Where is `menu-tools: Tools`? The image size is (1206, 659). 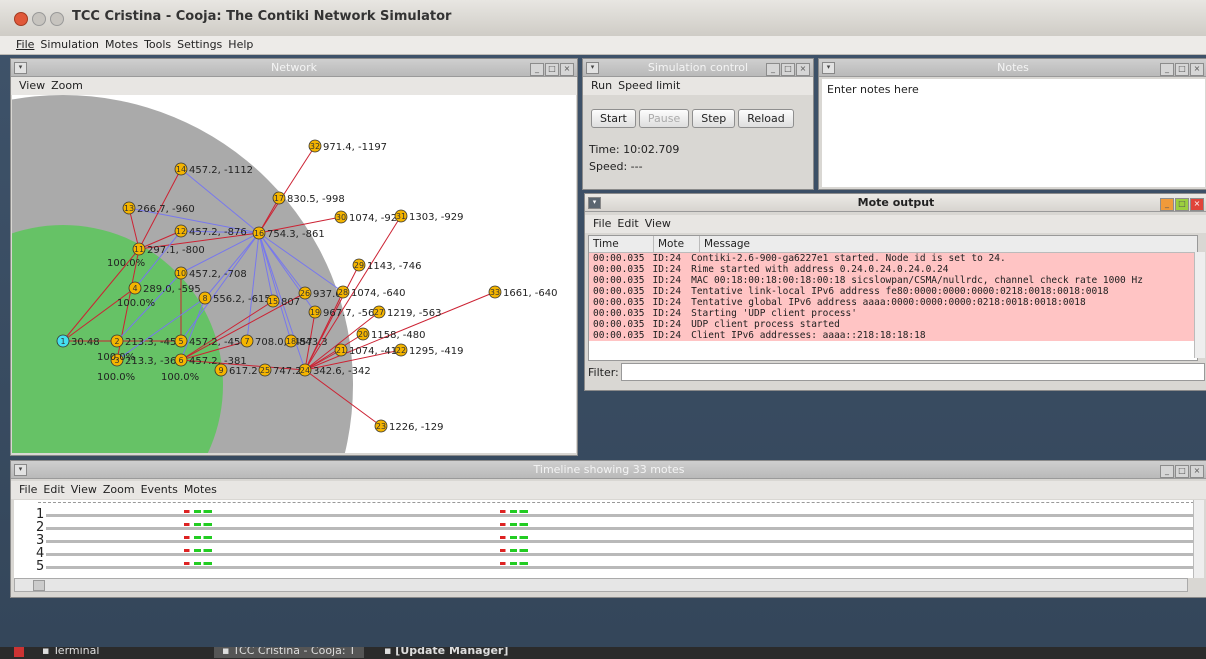
menu-tools: Tools is located at coordinates (157, 45).